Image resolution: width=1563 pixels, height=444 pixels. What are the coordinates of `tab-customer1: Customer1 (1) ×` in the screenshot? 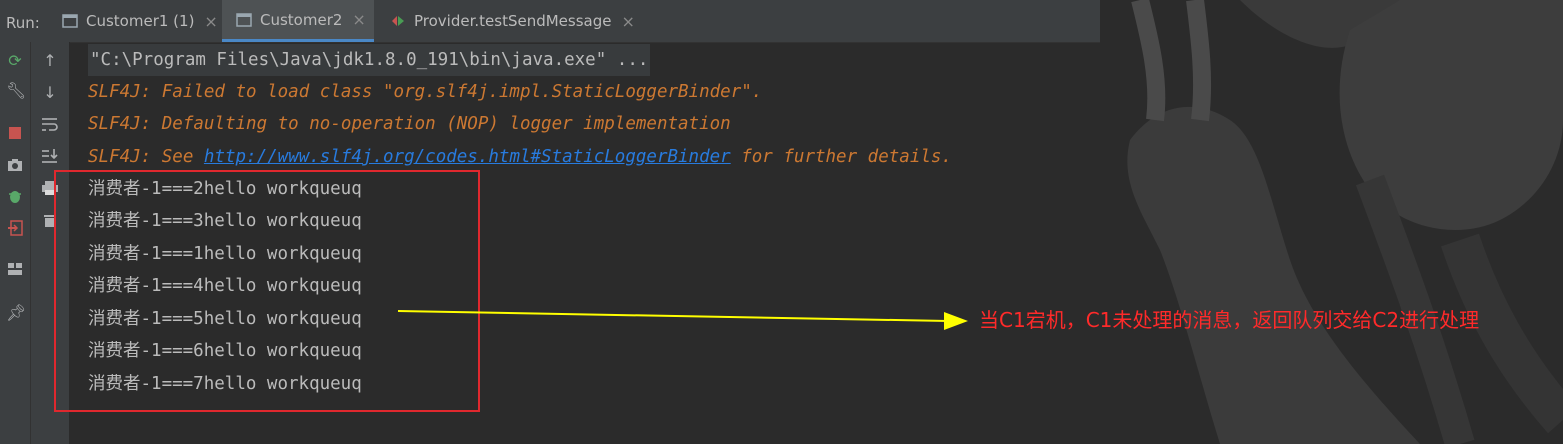 It's located at (135, 21).